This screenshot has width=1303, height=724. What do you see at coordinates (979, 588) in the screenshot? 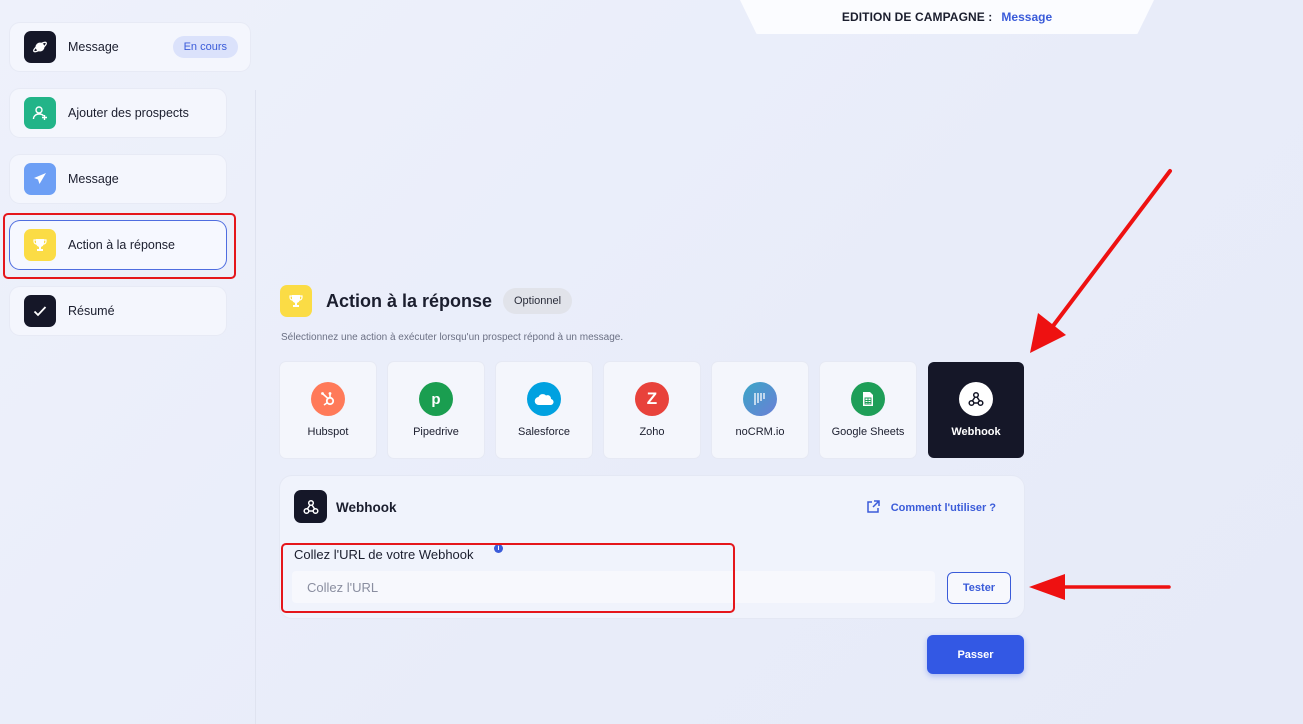
I see `test-button: Tester` at bounding box center [979, 588].